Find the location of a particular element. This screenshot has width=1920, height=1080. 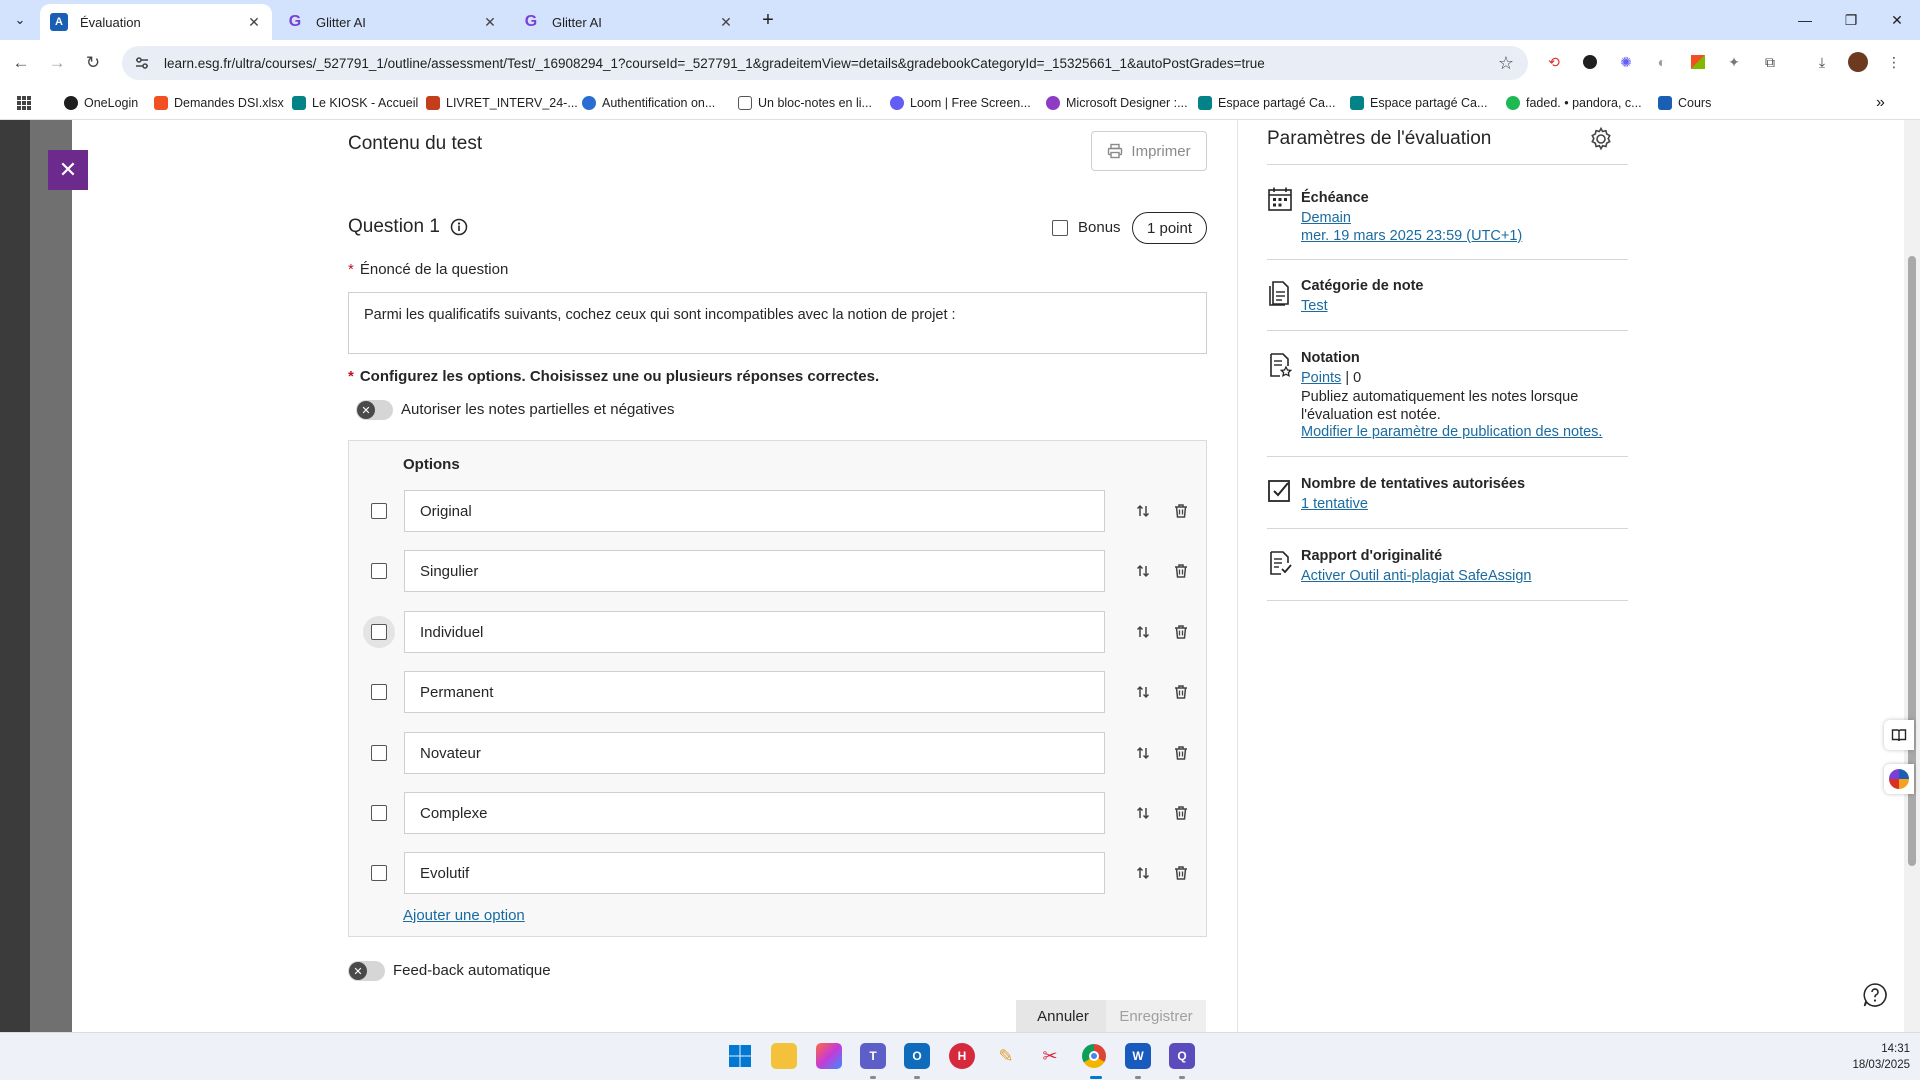

teams-icon: T is located at coordinates (873, 1056).